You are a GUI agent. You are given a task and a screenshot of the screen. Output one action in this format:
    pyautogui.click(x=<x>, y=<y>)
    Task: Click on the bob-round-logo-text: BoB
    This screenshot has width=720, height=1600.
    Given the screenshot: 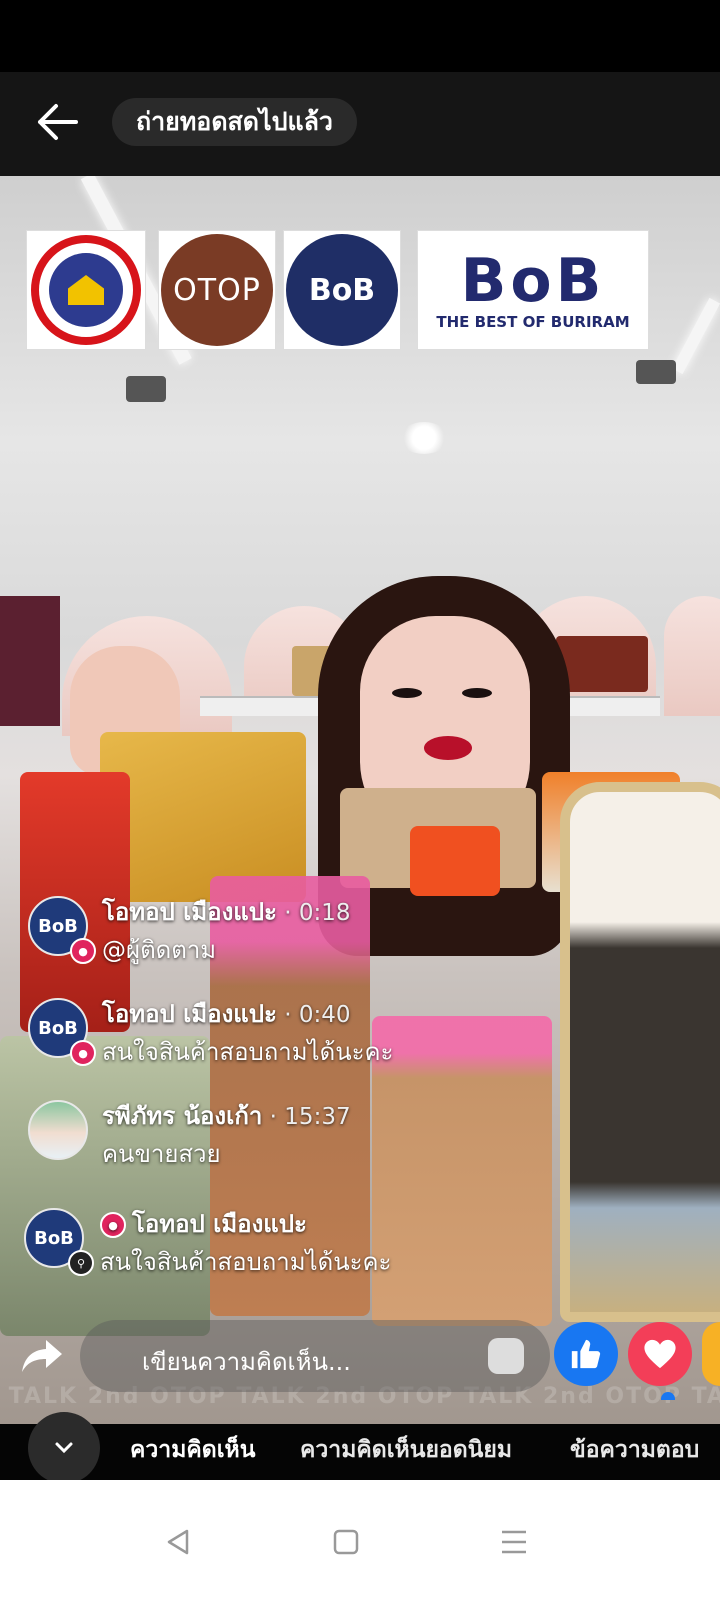 What is the action you would take?
    pyautogui.click(x=342, y=290)
    